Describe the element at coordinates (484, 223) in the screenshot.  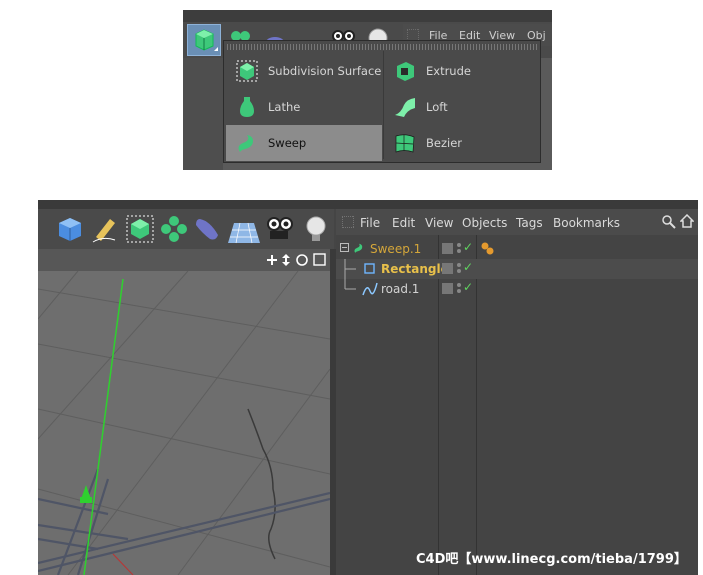
I see `menu-objects: Objects` at that location.